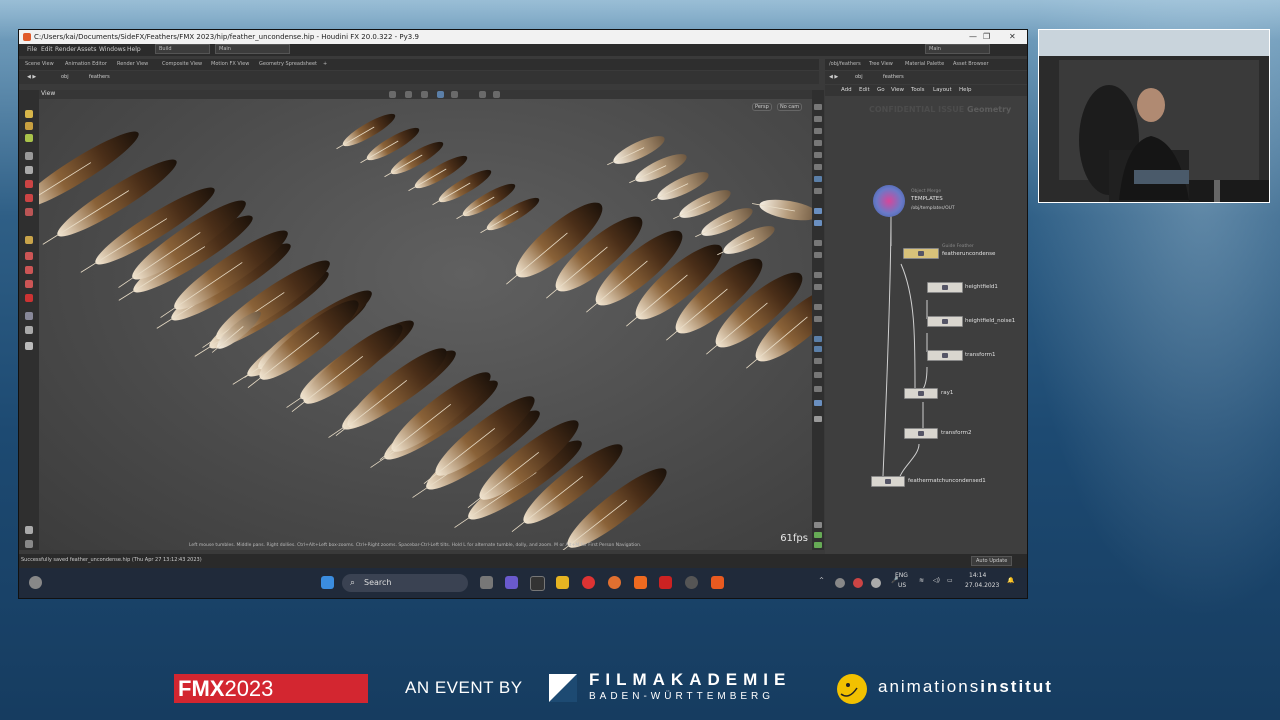 The image size is (1280, 720). What do you see at coordinates (29, 330) in the screenshot?
I see `visibility-icon` at bounding box center [29, 330].